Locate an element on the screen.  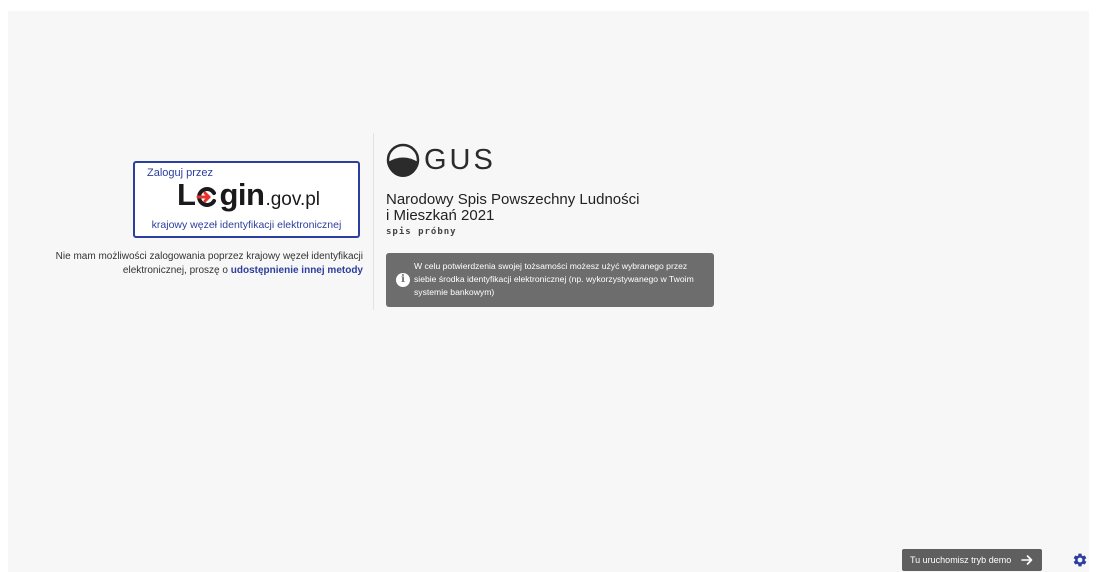
census-title-line2: i Mieszkań 2021 is located at coordinates (440, 215).